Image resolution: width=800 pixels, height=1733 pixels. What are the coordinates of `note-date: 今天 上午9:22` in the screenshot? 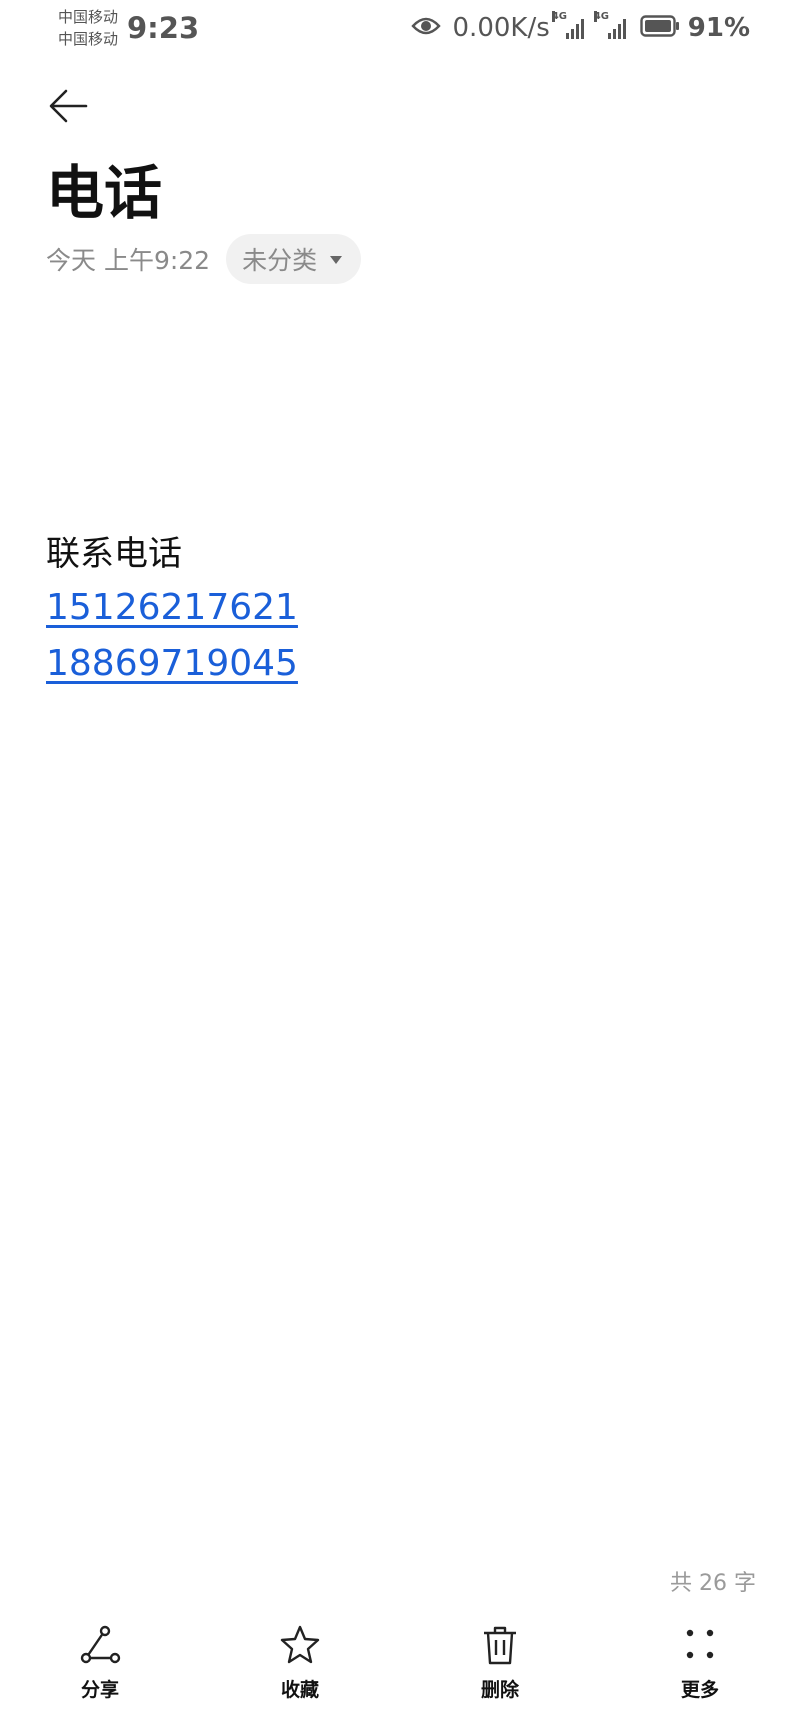 It's located at (128, 260).